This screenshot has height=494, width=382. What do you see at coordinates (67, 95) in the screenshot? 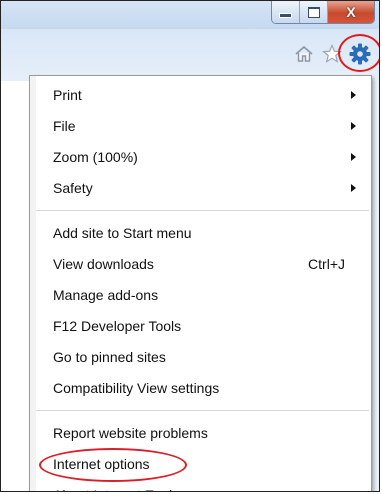
I see `menu-item-label: Print` at bounding box center [67, 95].